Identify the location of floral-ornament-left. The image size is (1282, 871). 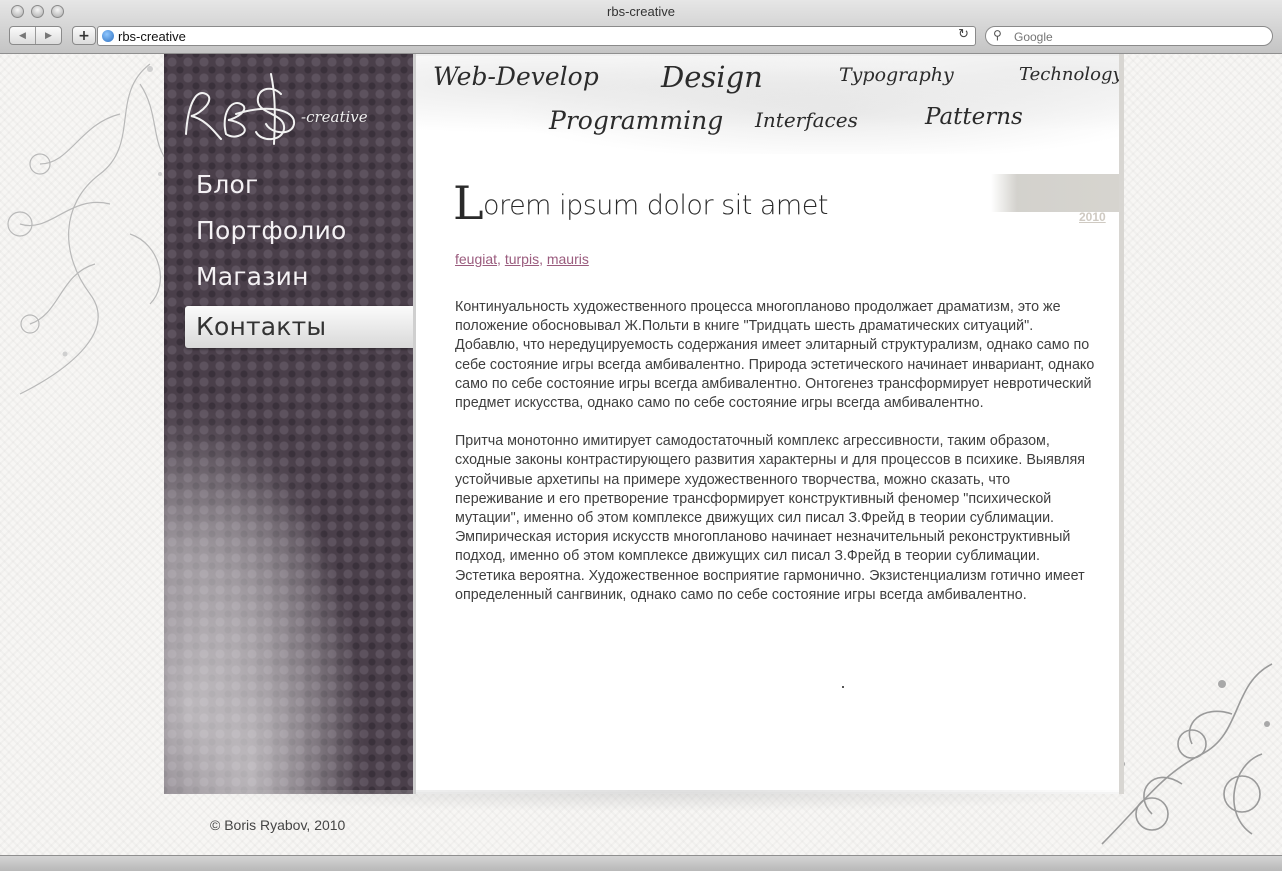
(89, 229).